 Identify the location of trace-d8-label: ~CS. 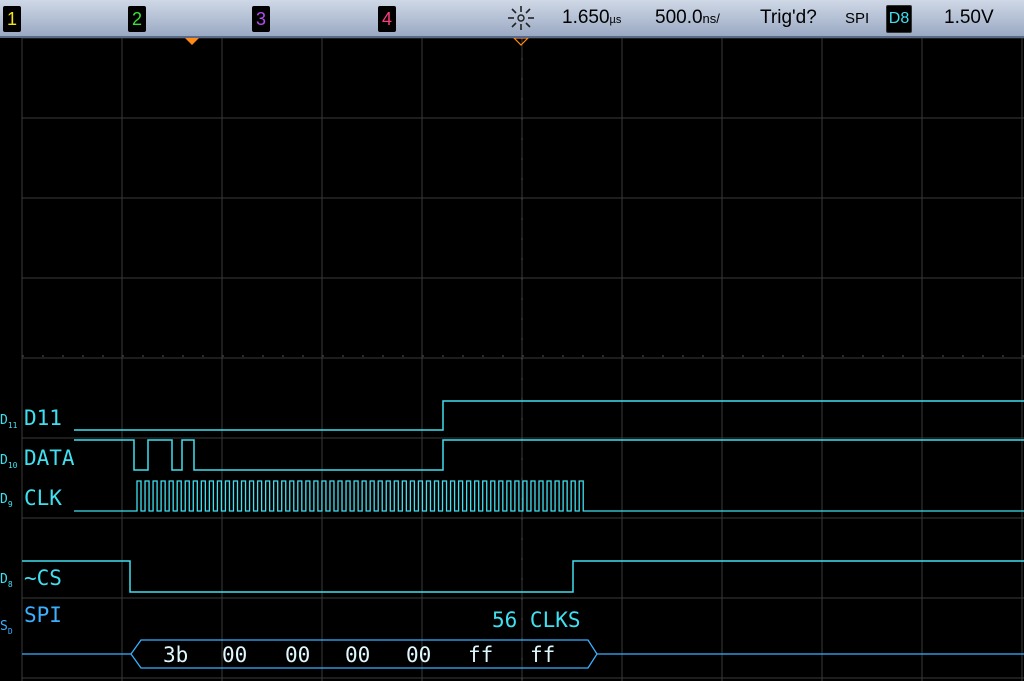
(43, 578).